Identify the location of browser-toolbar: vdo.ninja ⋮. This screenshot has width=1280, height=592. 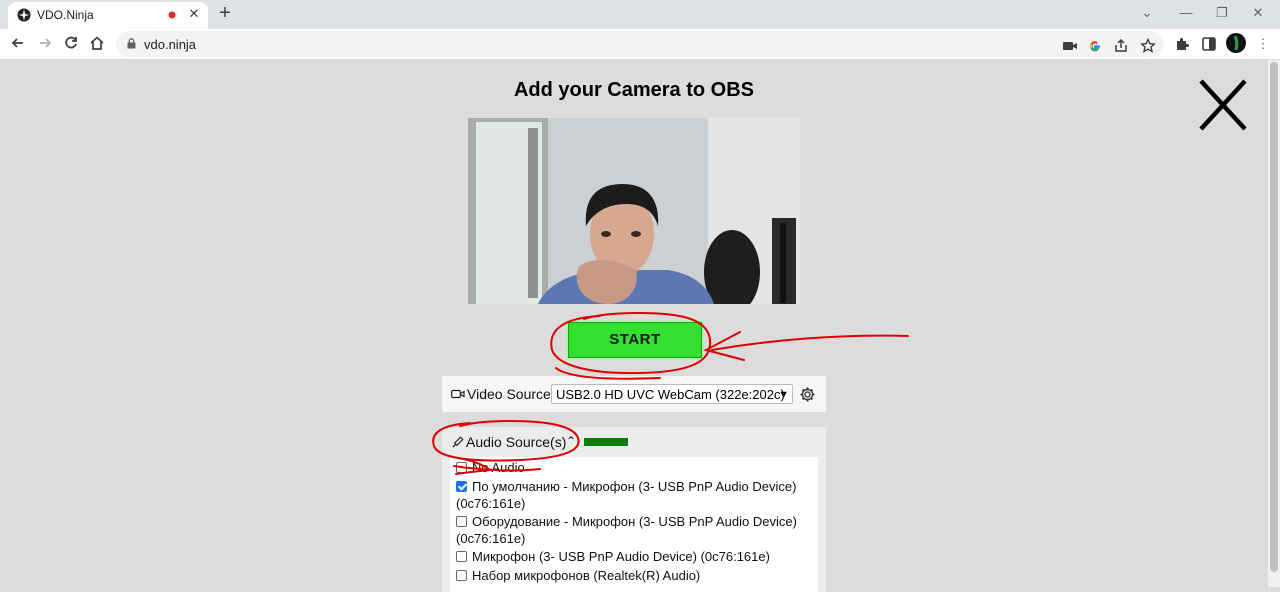
(640, 44).